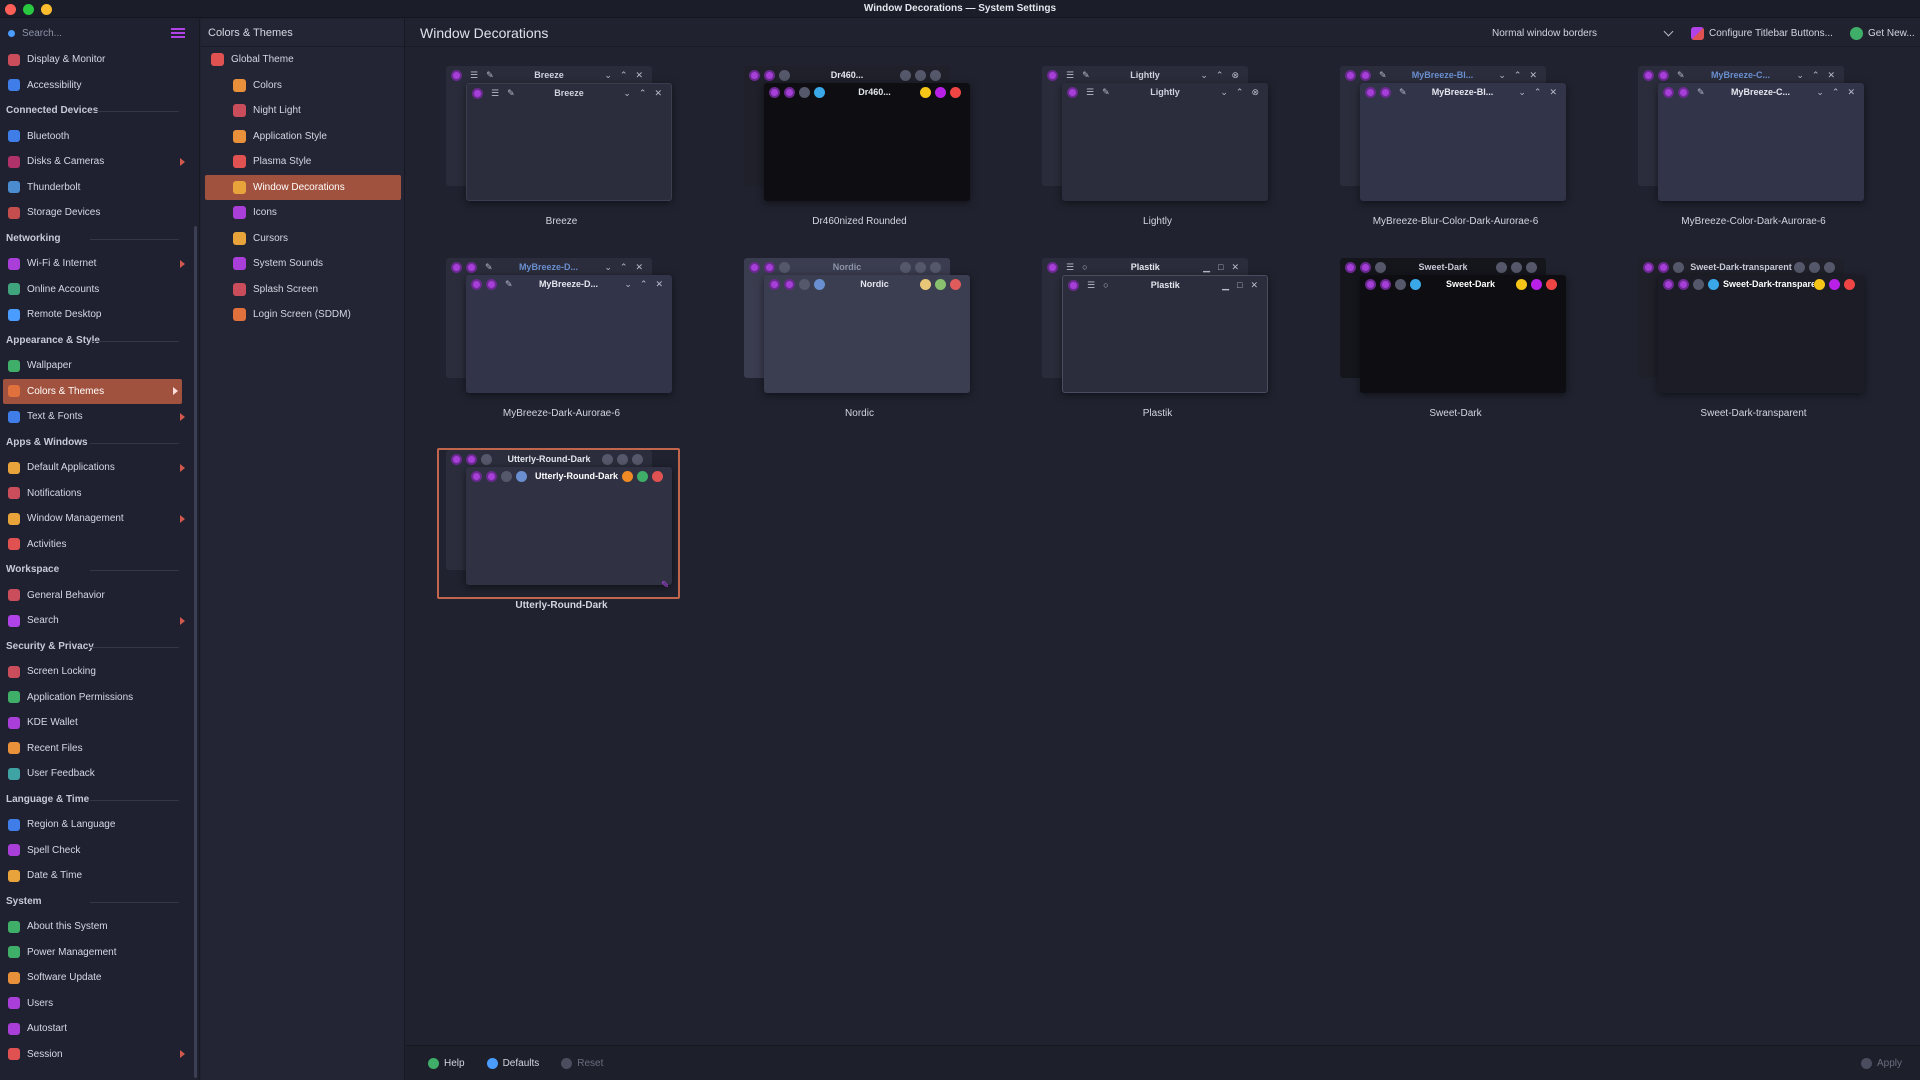 This screenshot has width=1920, height=1080. What do you see at coordinates (1741, 267) in the screenshot?
I see `preview-titlebar: Sweet-Dark-transparent` at bounding box center [1741, 267].